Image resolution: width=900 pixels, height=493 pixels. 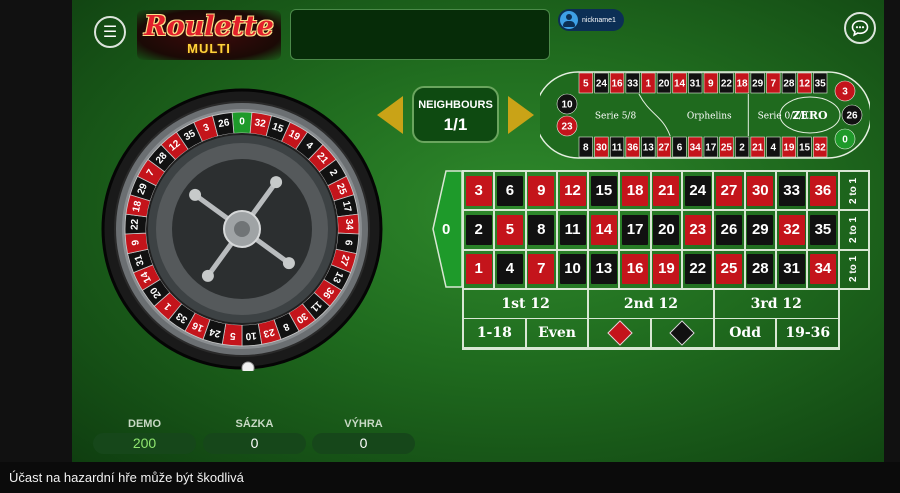 I want to click on column-bet-3: 2 to 1, so click(x=853, y=269).